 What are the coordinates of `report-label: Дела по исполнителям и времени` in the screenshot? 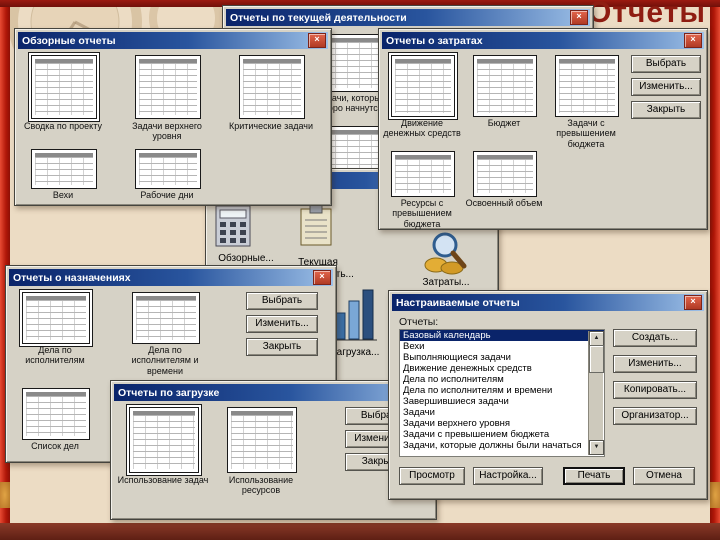 It's located at (165, 360).